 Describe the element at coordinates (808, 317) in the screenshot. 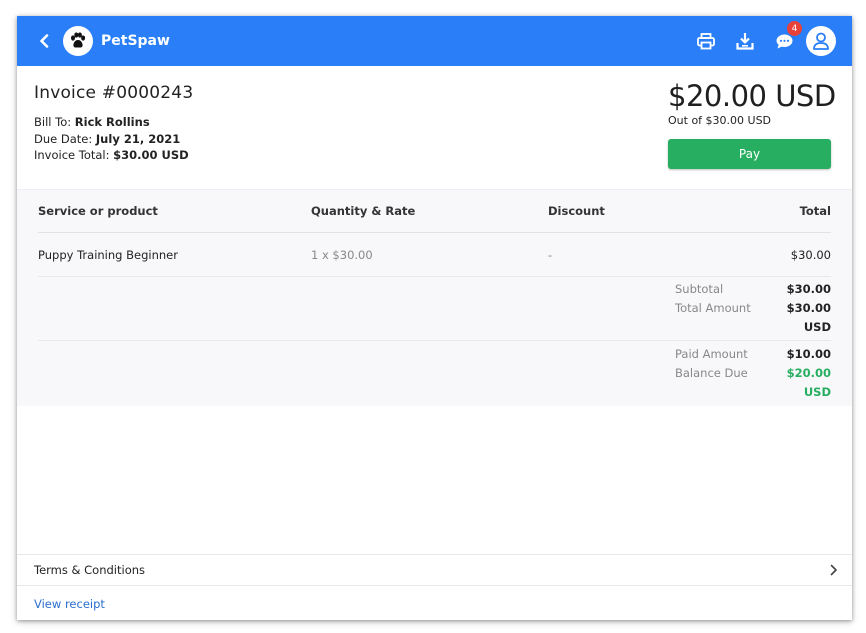

I see `total-amount-value: $30.00 USD` at that location.